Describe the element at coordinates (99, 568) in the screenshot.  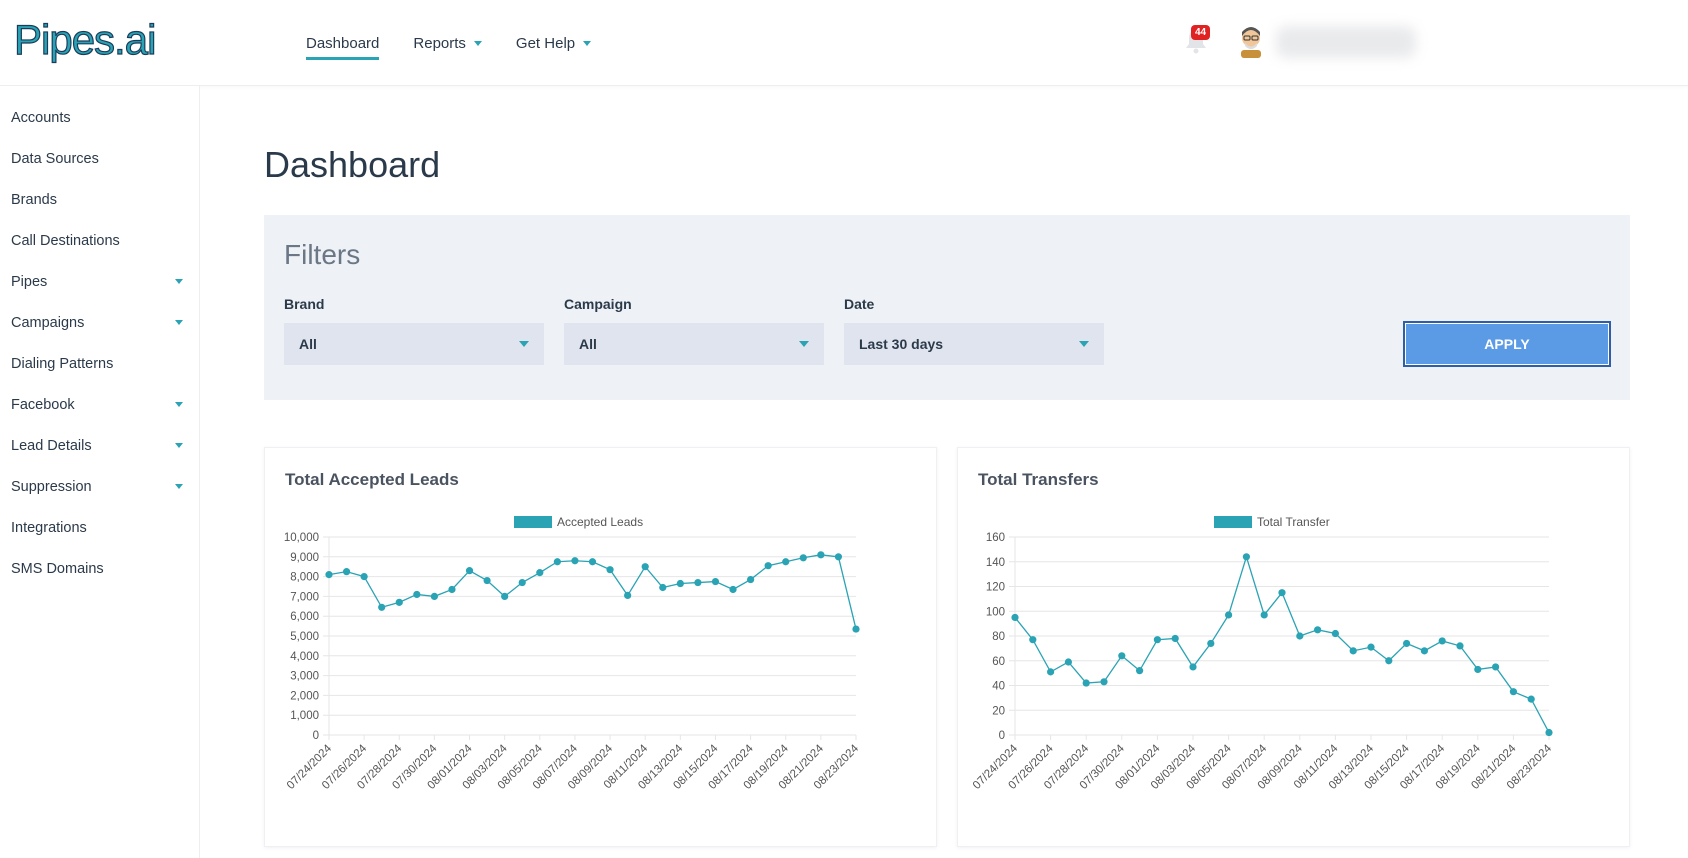
I see `sidebar-item-sms-domains: SMS Domains` at that location.